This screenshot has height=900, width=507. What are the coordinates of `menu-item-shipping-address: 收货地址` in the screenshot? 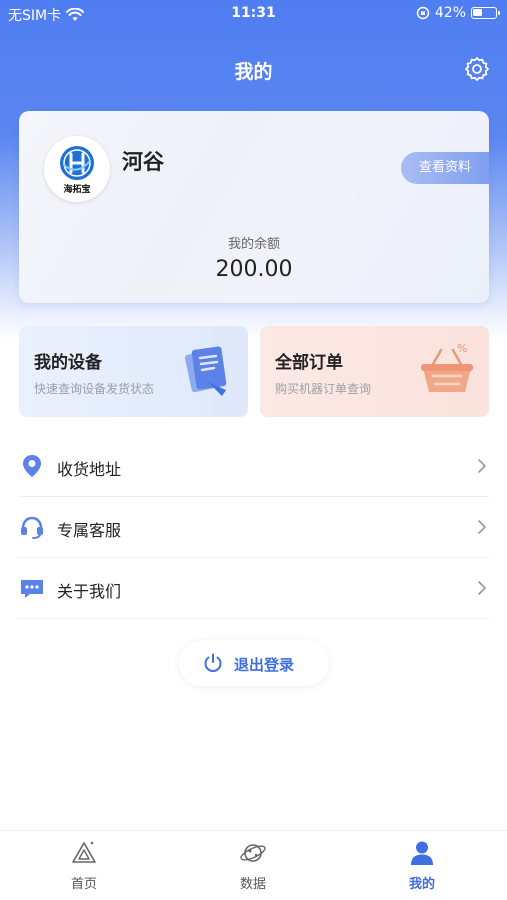 It's located at (254, 466).